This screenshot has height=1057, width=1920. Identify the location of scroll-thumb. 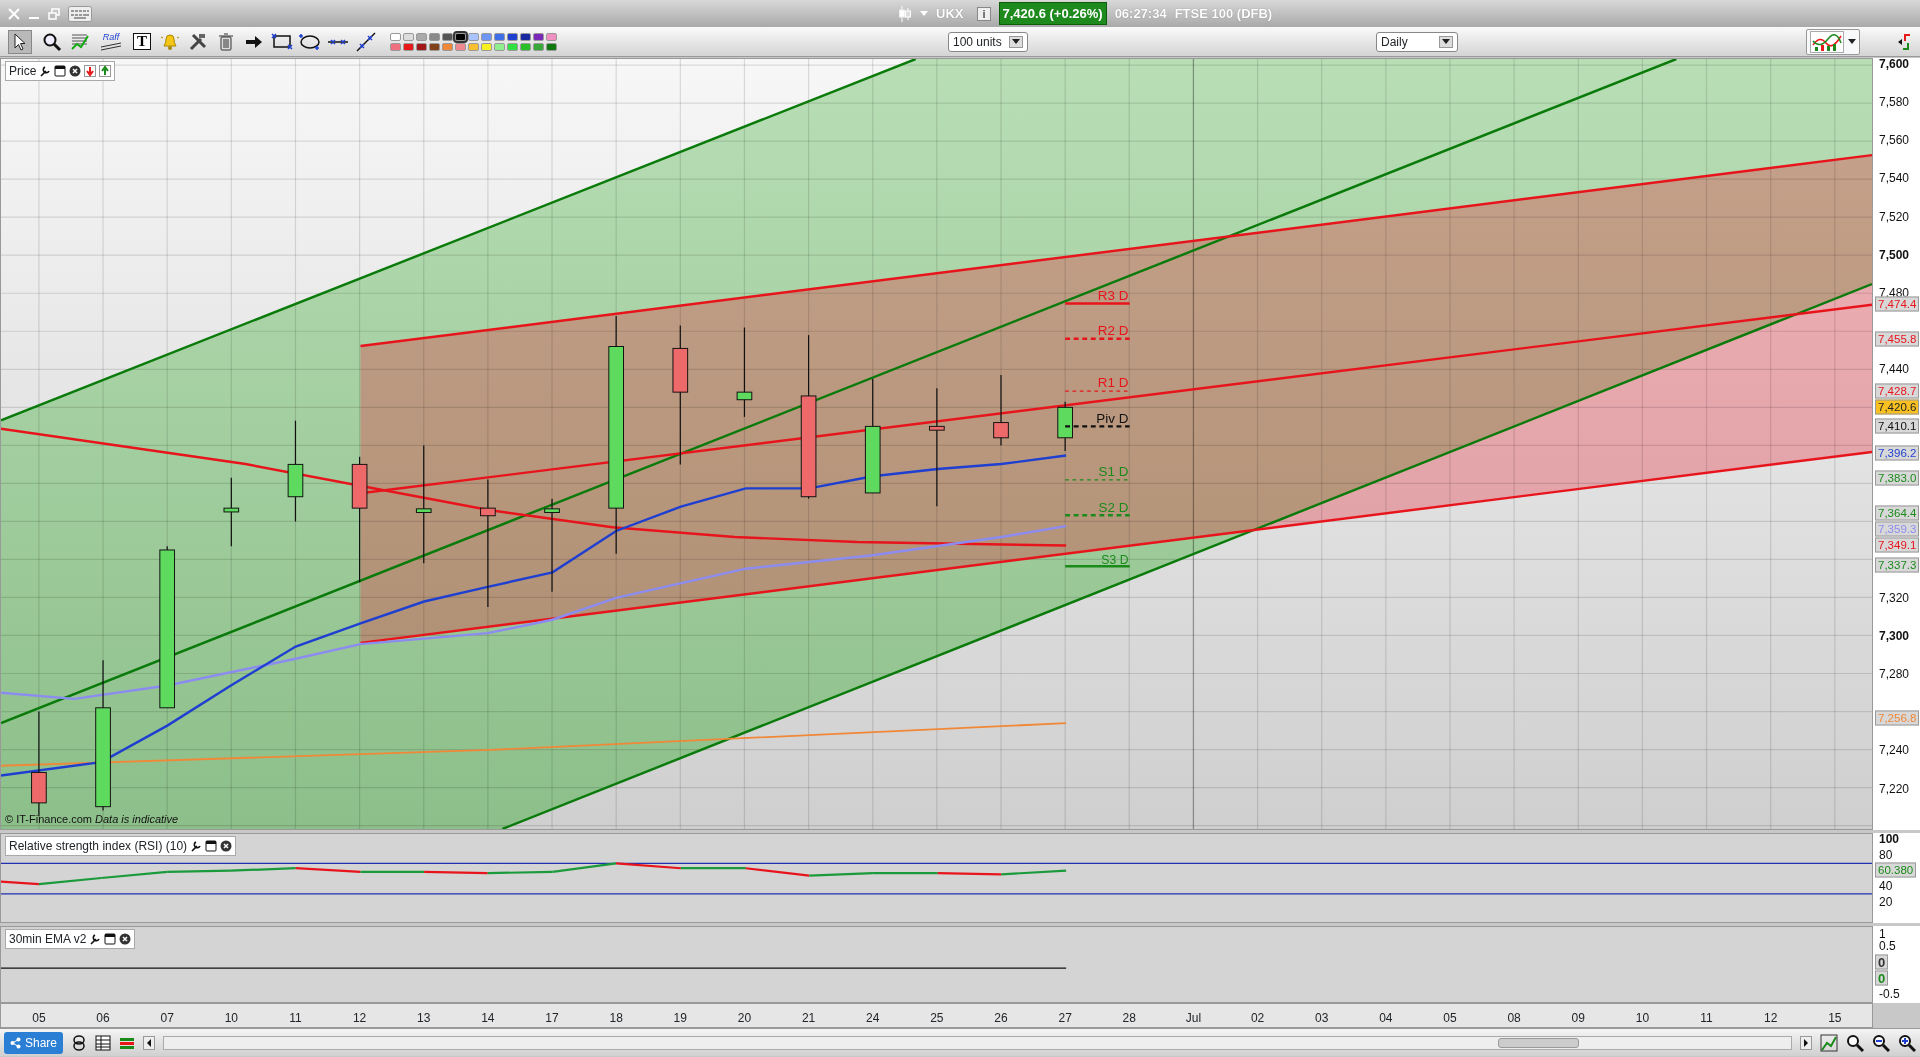
(1539, 1042).